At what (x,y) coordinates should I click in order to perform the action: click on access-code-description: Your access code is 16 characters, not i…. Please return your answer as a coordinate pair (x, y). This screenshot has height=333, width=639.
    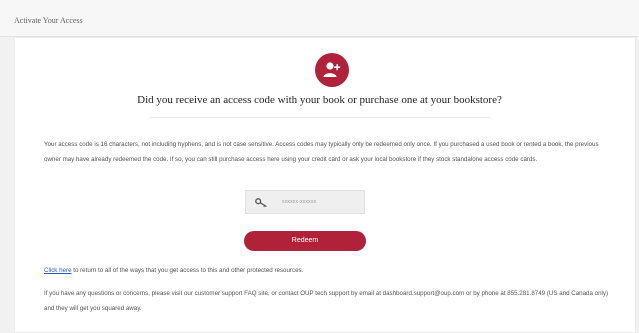
    Looking at the image, I should click on (321, 152).